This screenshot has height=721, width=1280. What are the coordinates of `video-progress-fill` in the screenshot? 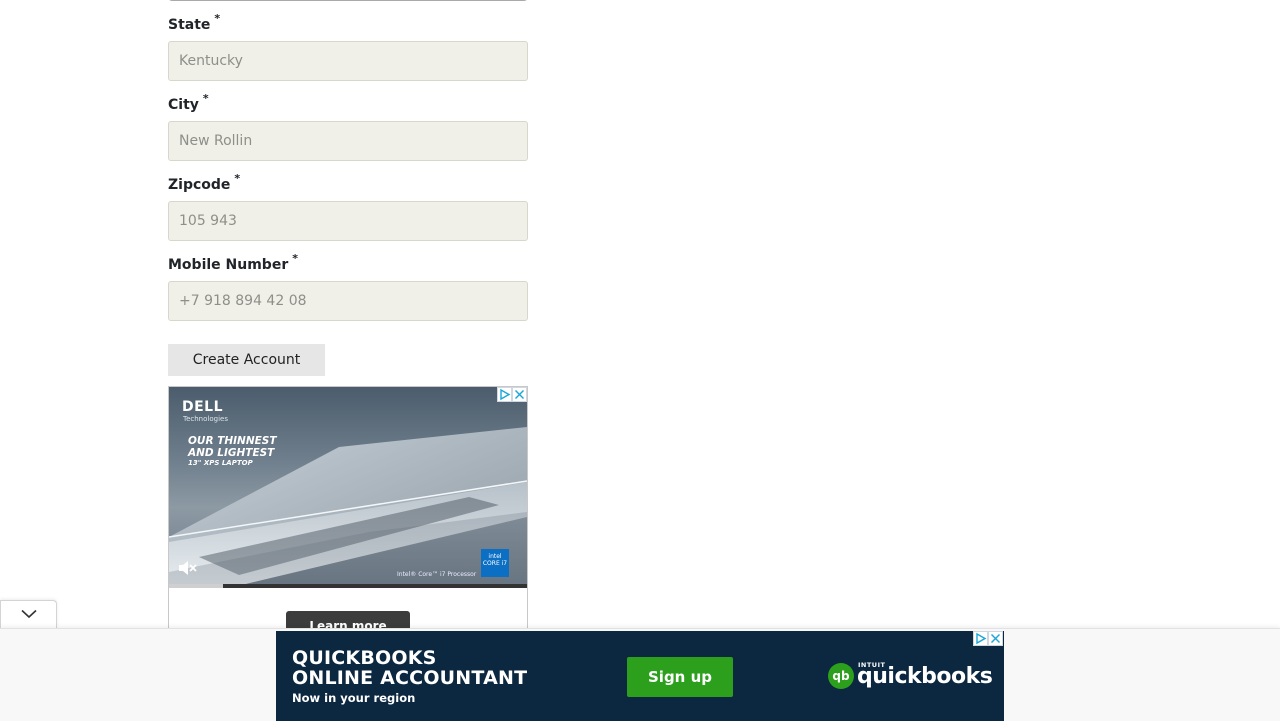 It's located at (196, 586).